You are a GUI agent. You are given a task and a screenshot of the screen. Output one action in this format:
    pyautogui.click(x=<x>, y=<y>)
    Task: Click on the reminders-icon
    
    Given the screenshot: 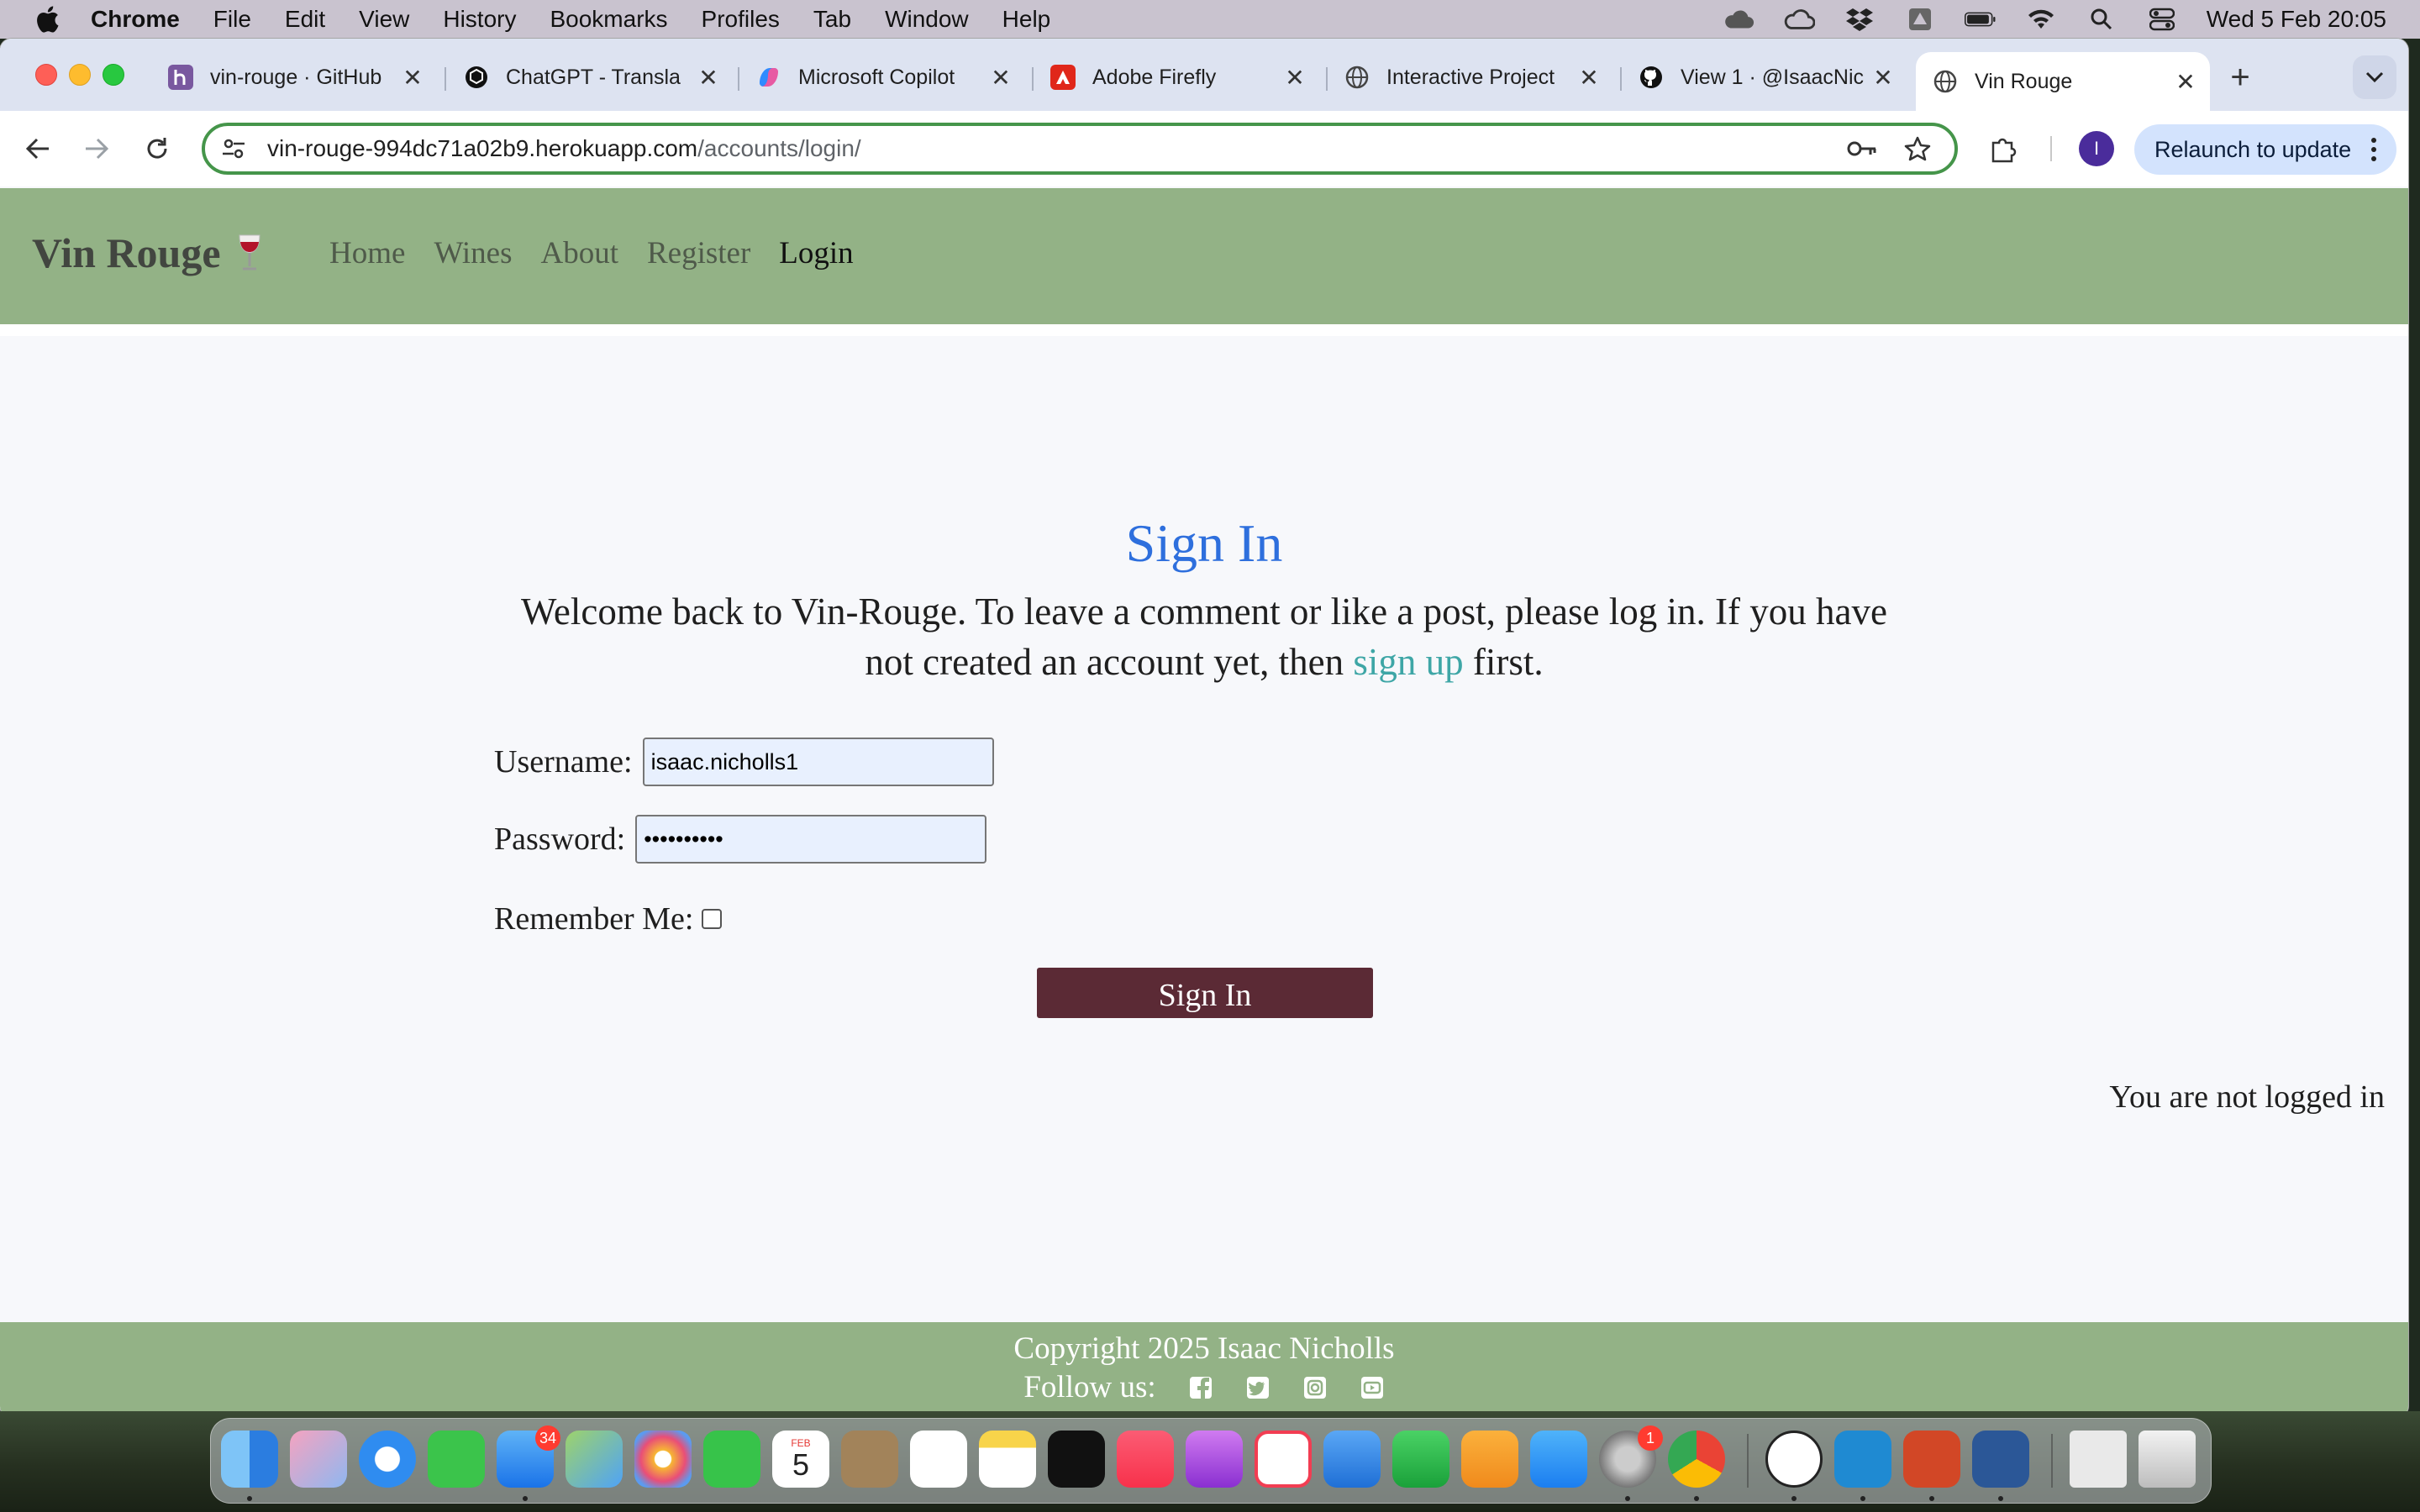 What is the action you would take?
    pyautogui.click(x=938, y=1459)
    